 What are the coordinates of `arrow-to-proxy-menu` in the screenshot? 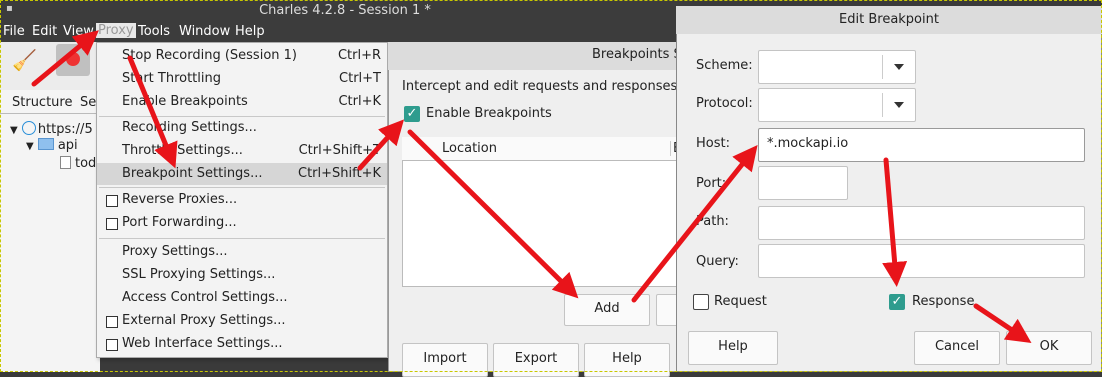 It's located at (65, 58).